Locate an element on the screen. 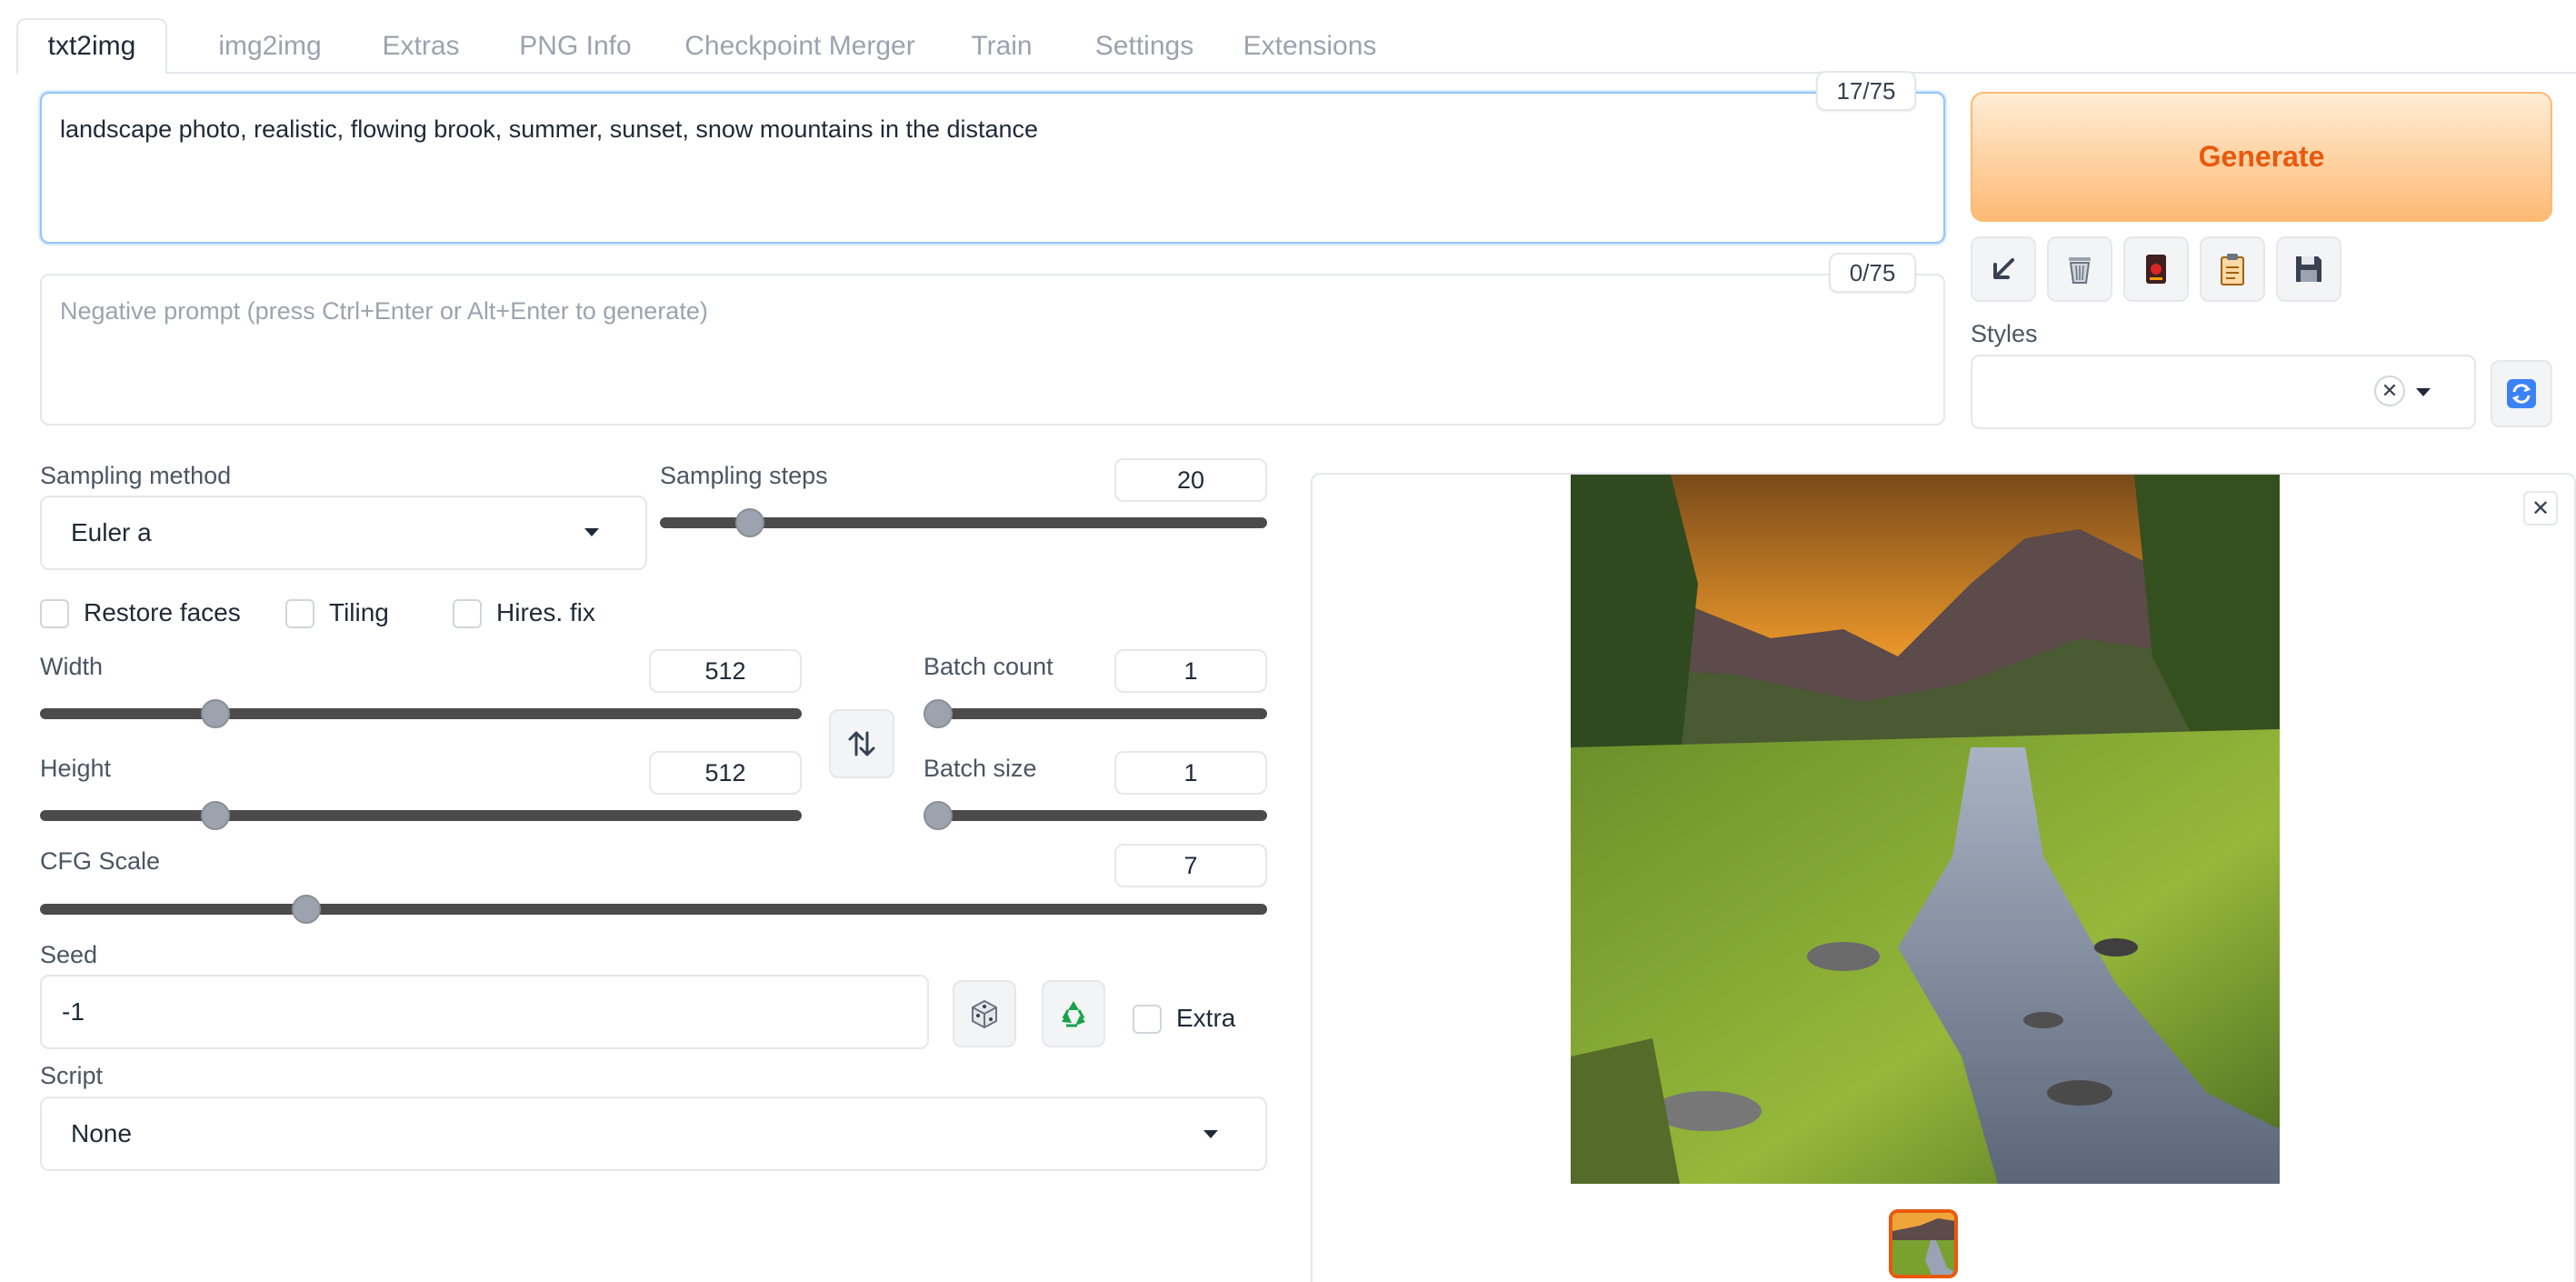 Image resolution: width=2576 pixels, height=1282 pixels. tab-train: Train is located at coordinates (1001, 46).